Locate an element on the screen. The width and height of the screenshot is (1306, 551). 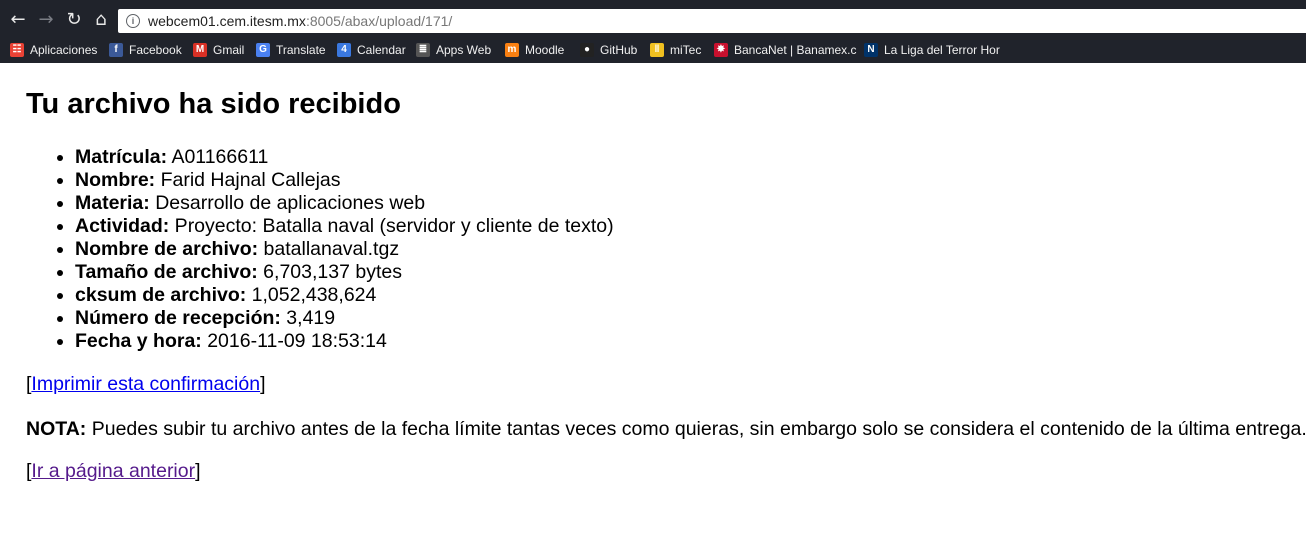
bookmark-item: ☷ Aplicaciones is located at coordinates (53, 50).